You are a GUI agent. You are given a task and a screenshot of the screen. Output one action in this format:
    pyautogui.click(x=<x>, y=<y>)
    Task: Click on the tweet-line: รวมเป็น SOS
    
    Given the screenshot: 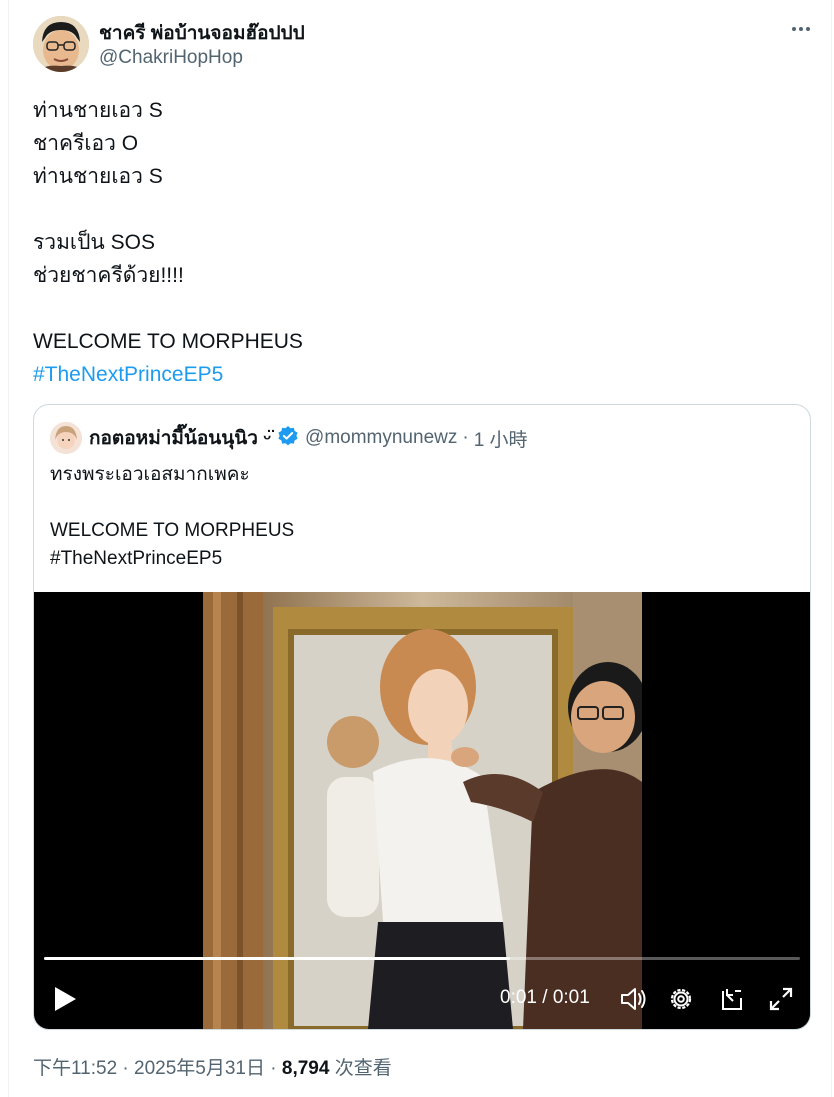 What is the action you would take?
    pyautogui.click(x=94, y=242)
    